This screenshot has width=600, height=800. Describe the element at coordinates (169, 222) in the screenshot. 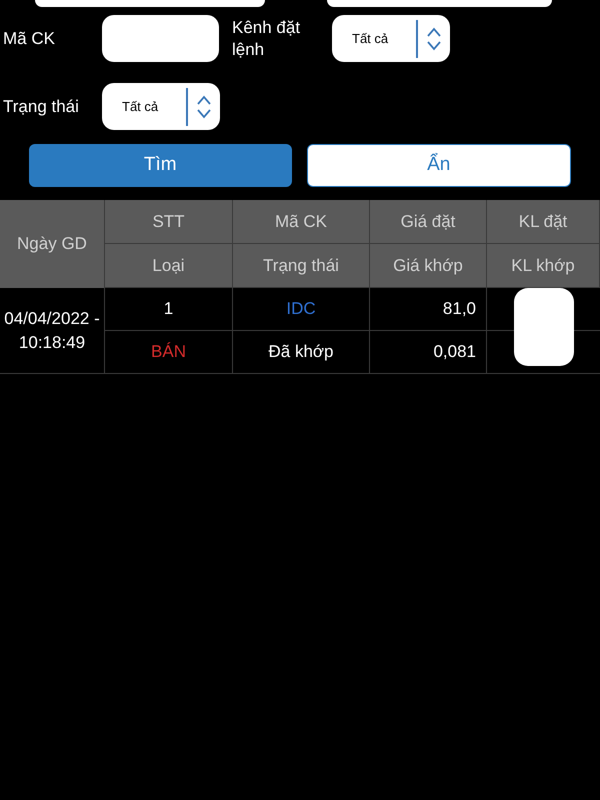

I see `column-header: STT` at that location.